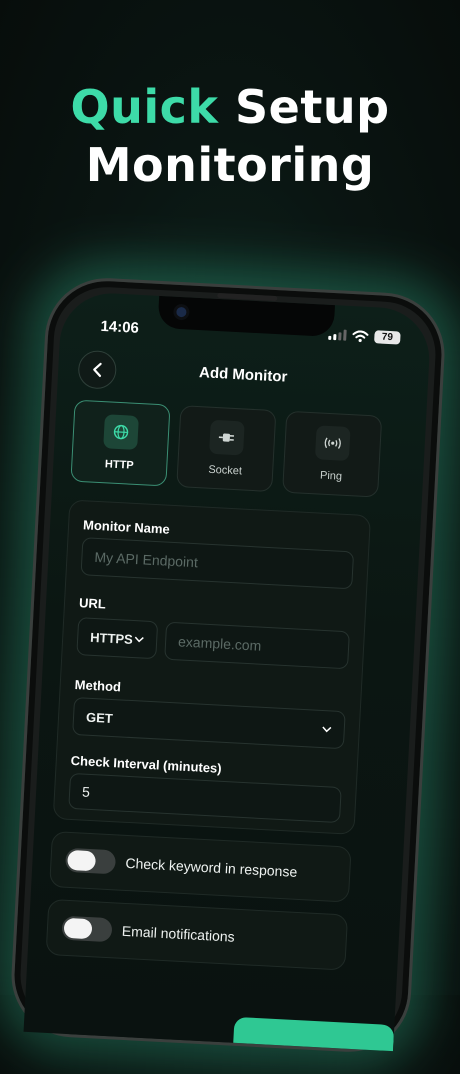 This screenshot has height=1074, width=460. Describe the element at coordinates (360, 336) in the screenshot. I see `wifi-icon` at that location.